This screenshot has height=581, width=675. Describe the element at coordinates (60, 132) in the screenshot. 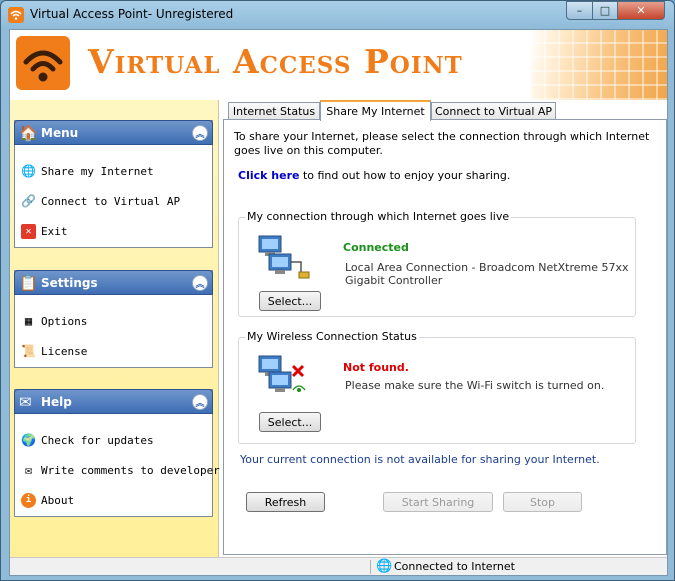

I see `menu-group-title: Menu` at that location.